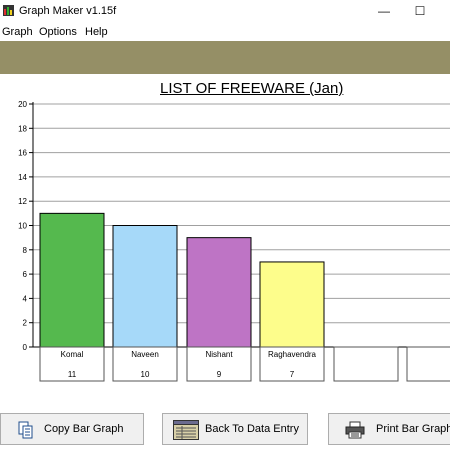 The image size is (450, 456). Describe the element at coordinates (145, 374) in the screenshot. I see `value-label: 10` at that location.